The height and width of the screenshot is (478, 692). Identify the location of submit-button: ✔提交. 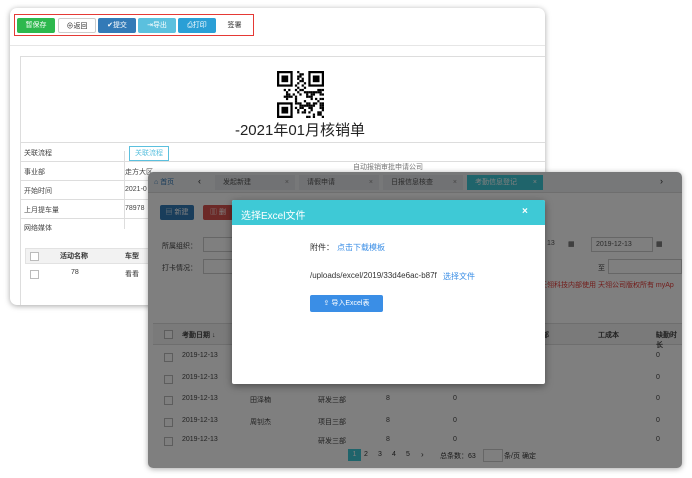
(117, 25).